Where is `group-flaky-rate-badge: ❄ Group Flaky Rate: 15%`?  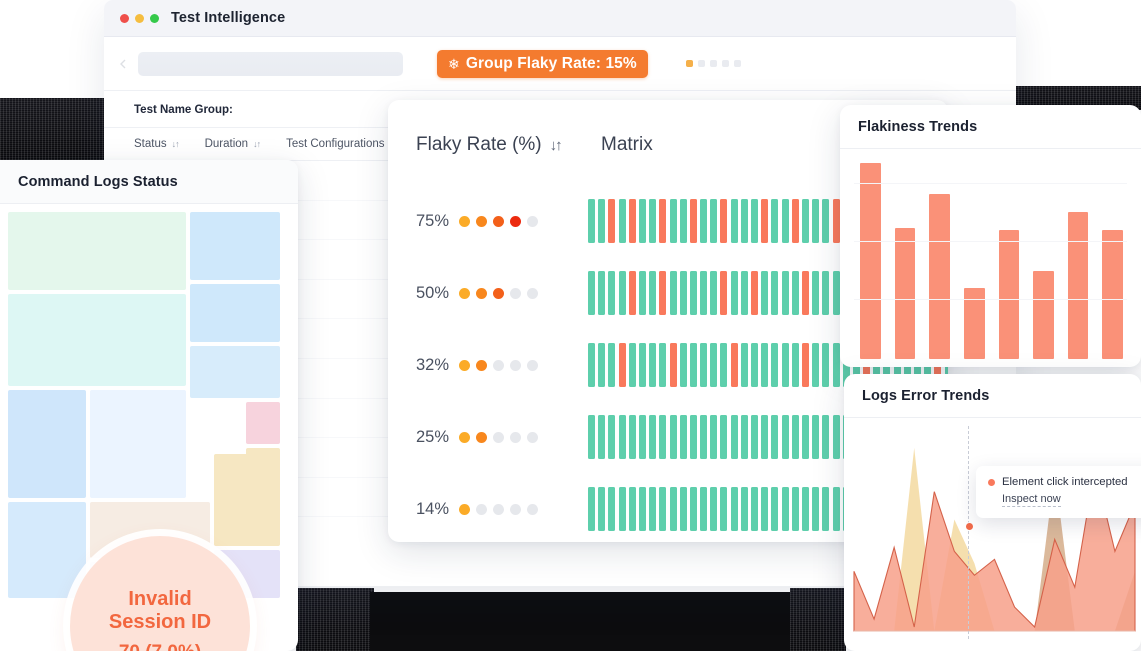 group-flaky-rate-badge: ❄ Group Flaky Rate: 15% is located at coordinates (542, 63).